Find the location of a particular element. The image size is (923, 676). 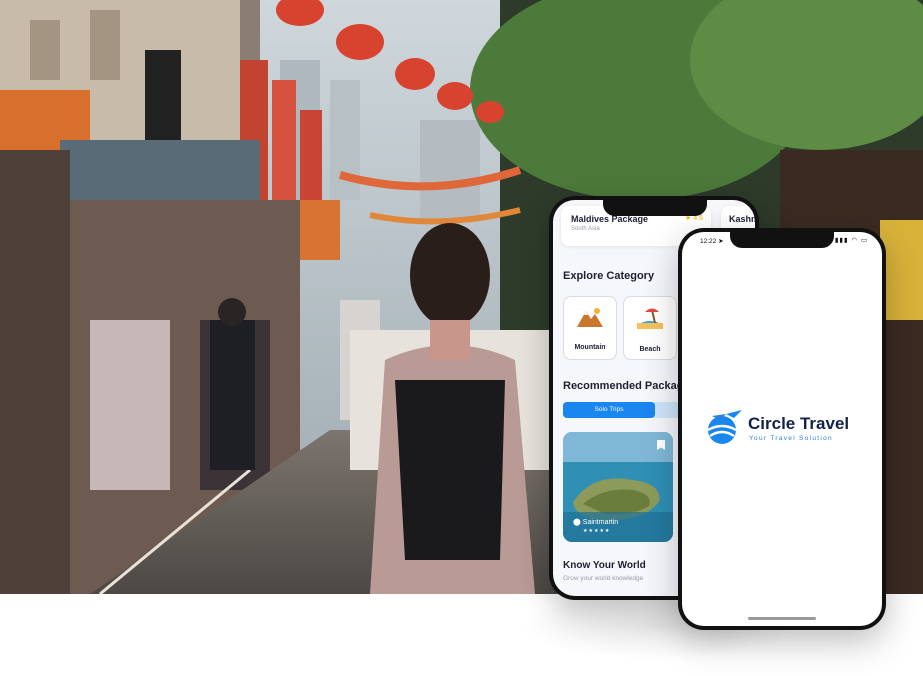

home-indicator is located at coordinates (782, 618).